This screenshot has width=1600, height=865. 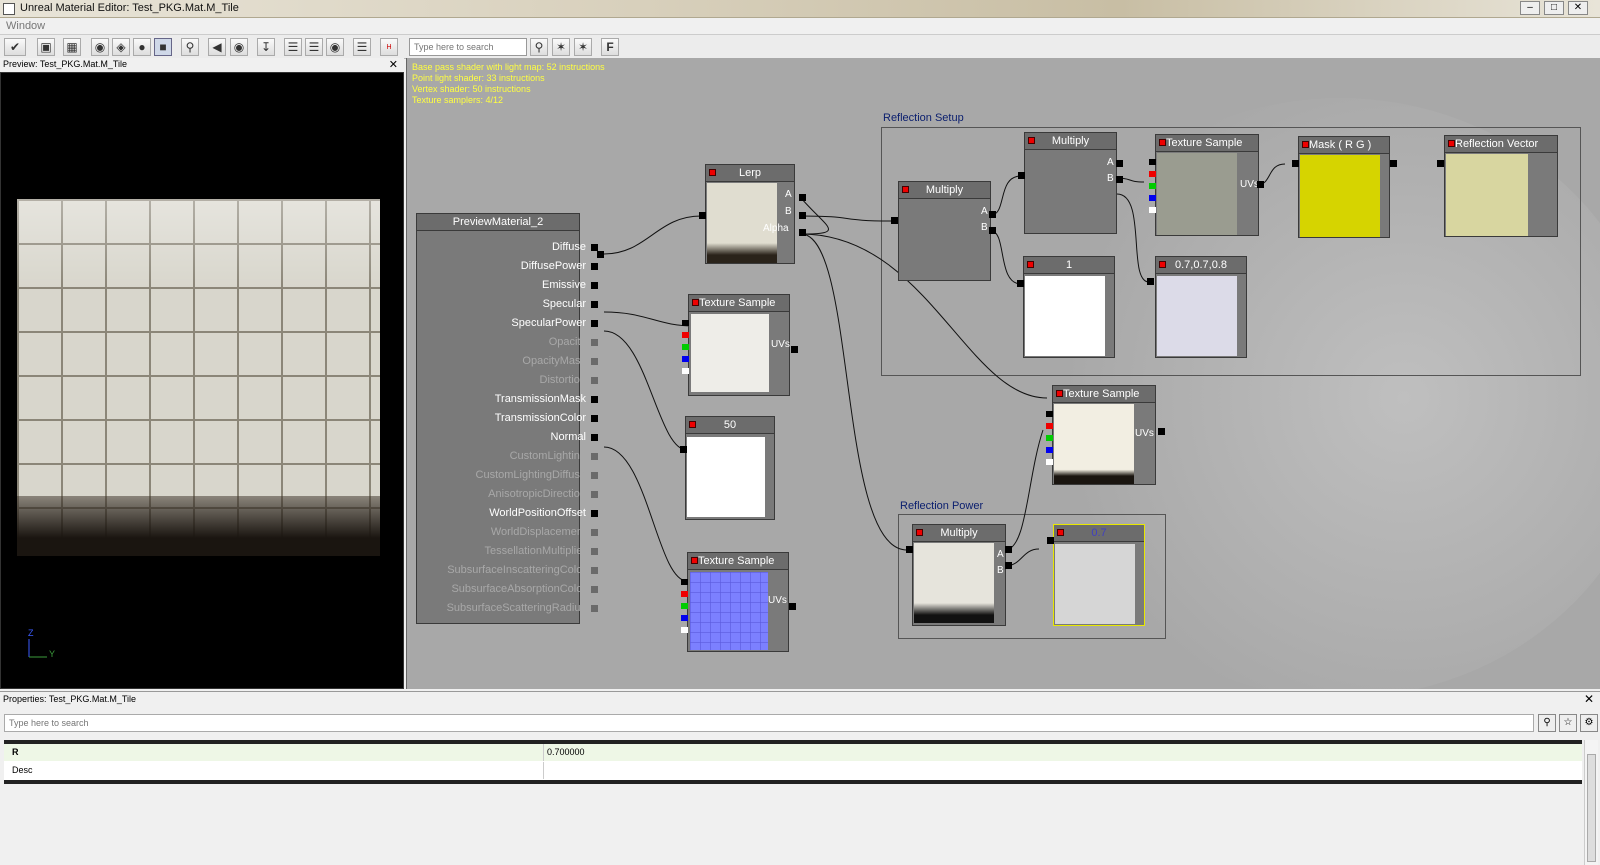 What do you see at coordinates (389, 47) in the screenshot?
I see `hlsl-icon: H` at bounding box center [389, 47].